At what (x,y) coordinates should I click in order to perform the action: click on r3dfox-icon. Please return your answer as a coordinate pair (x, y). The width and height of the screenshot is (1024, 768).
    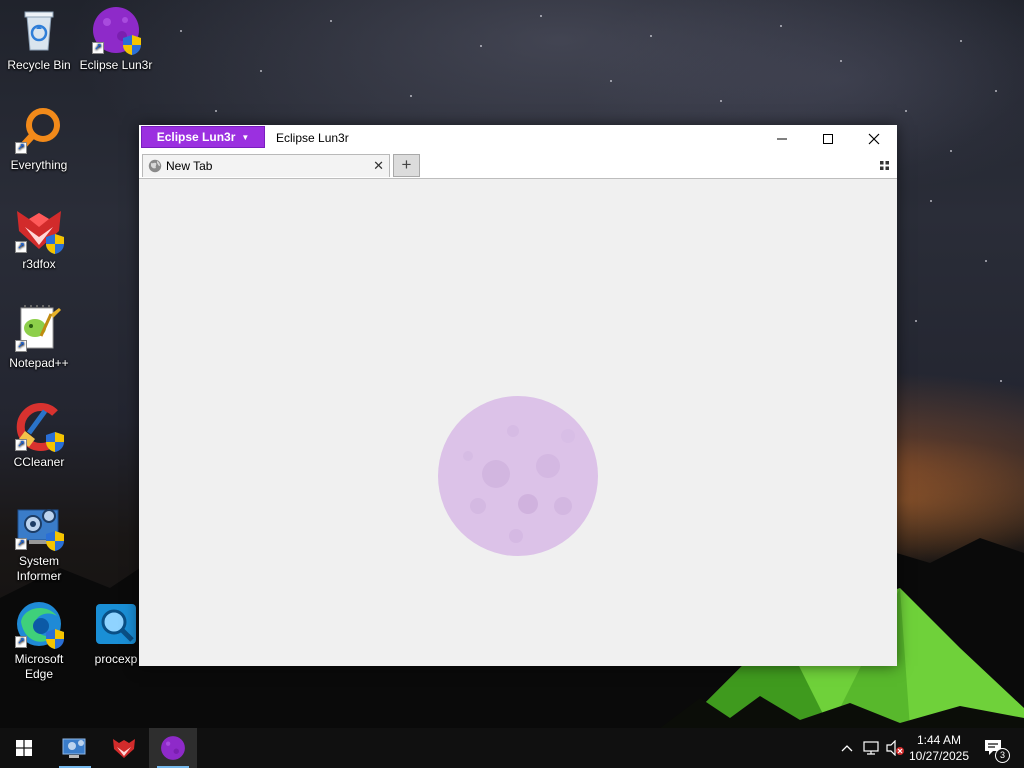
    Looking at the image, I should click on (124, 748).